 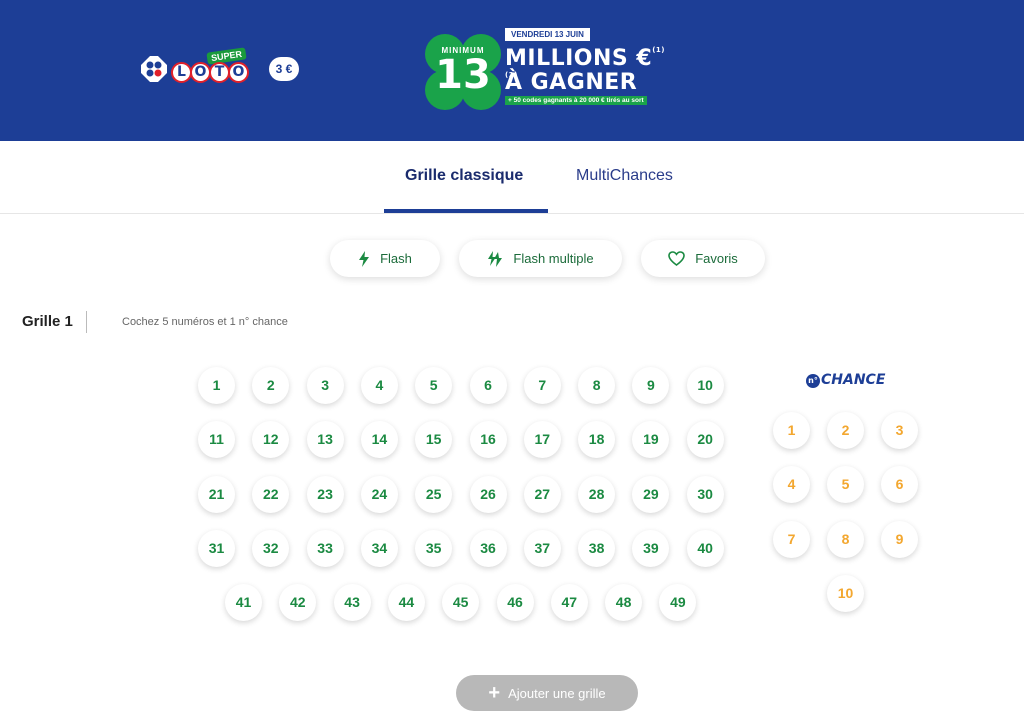 What do you see at coordinates (853, 380) in the screenshot?
I see `chance-label: CHANCE` at bounding box center [853, 380].